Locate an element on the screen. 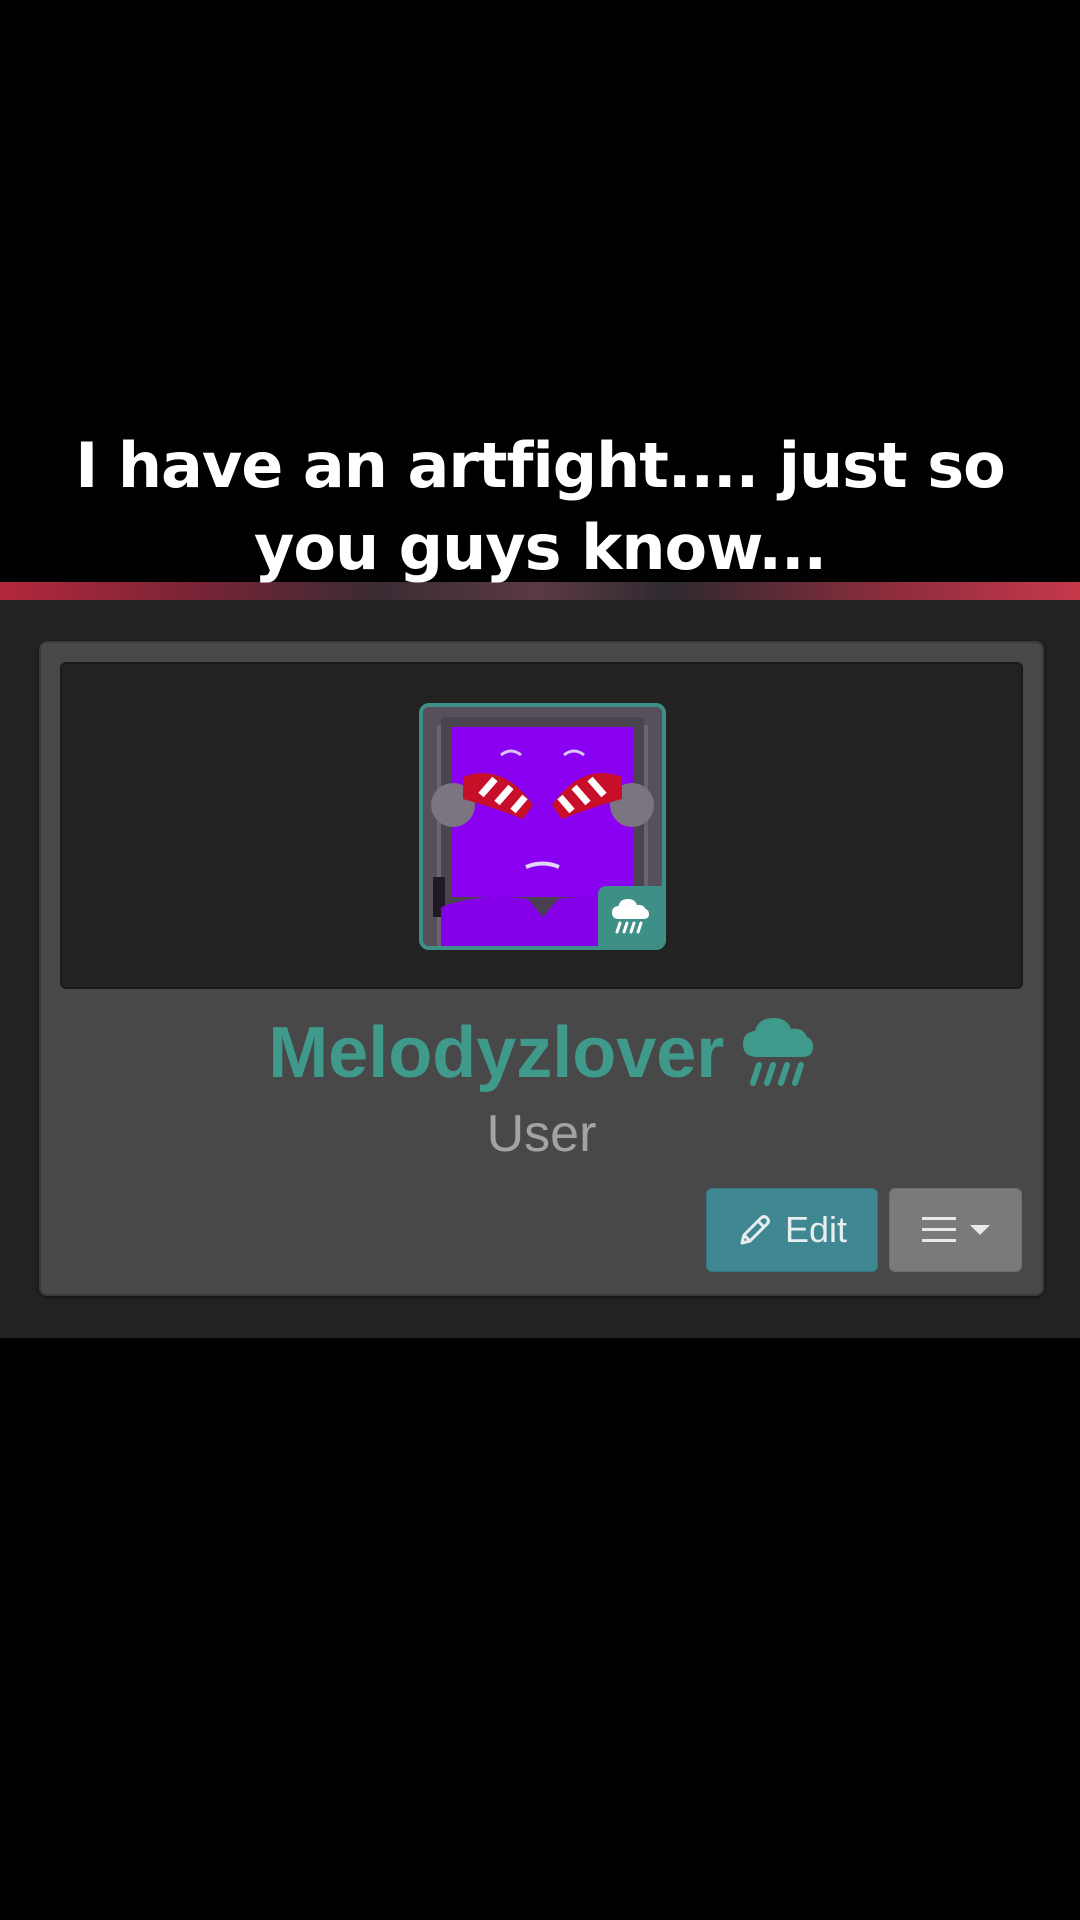 The width and height of the screenshot is (1080, 1920). username-row: Melodyzlover is located at coordinates (541, 1053).